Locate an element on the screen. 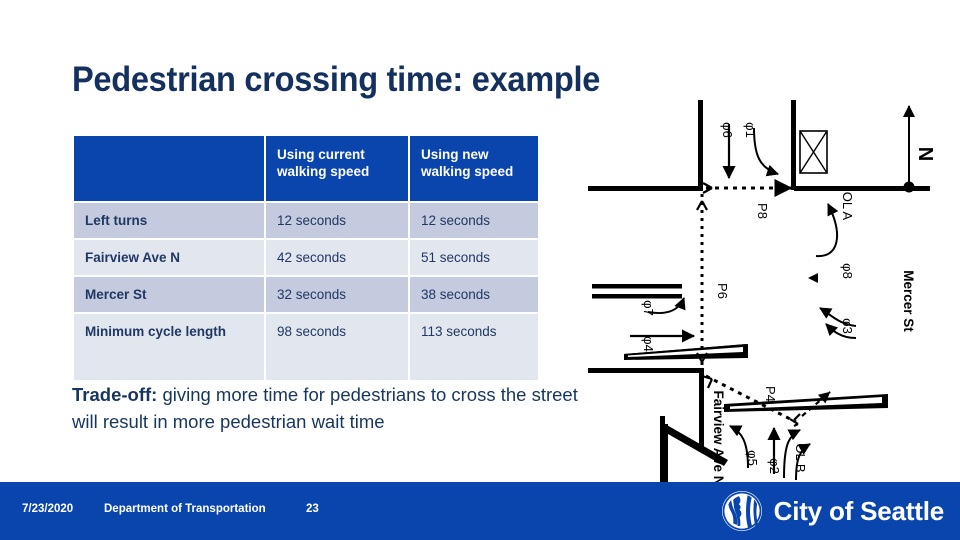 The height and width of the screenshot is (540, 960). footer-date: 7/23/2020 is located at coordinates (48, 509).